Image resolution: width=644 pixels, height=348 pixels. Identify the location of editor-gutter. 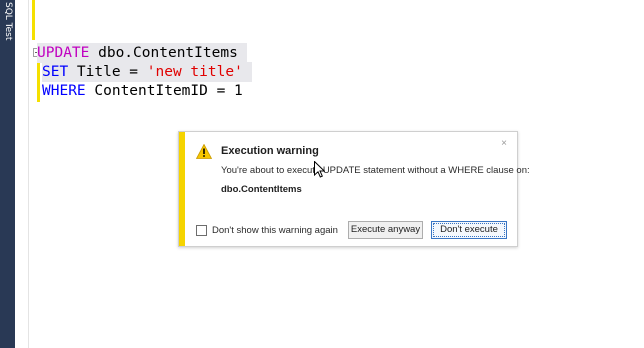
(22, 174).